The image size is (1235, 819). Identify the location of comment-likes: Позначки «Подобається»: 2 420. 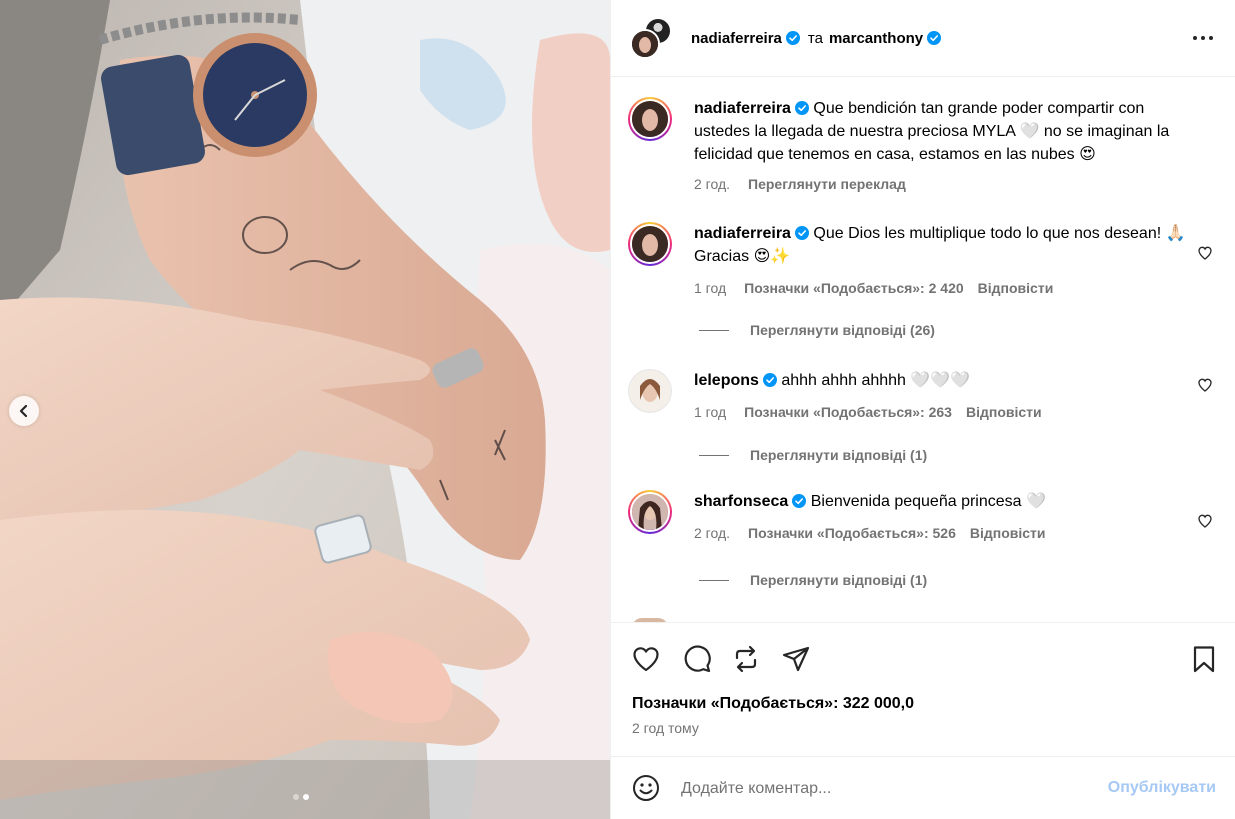
(854, 288).